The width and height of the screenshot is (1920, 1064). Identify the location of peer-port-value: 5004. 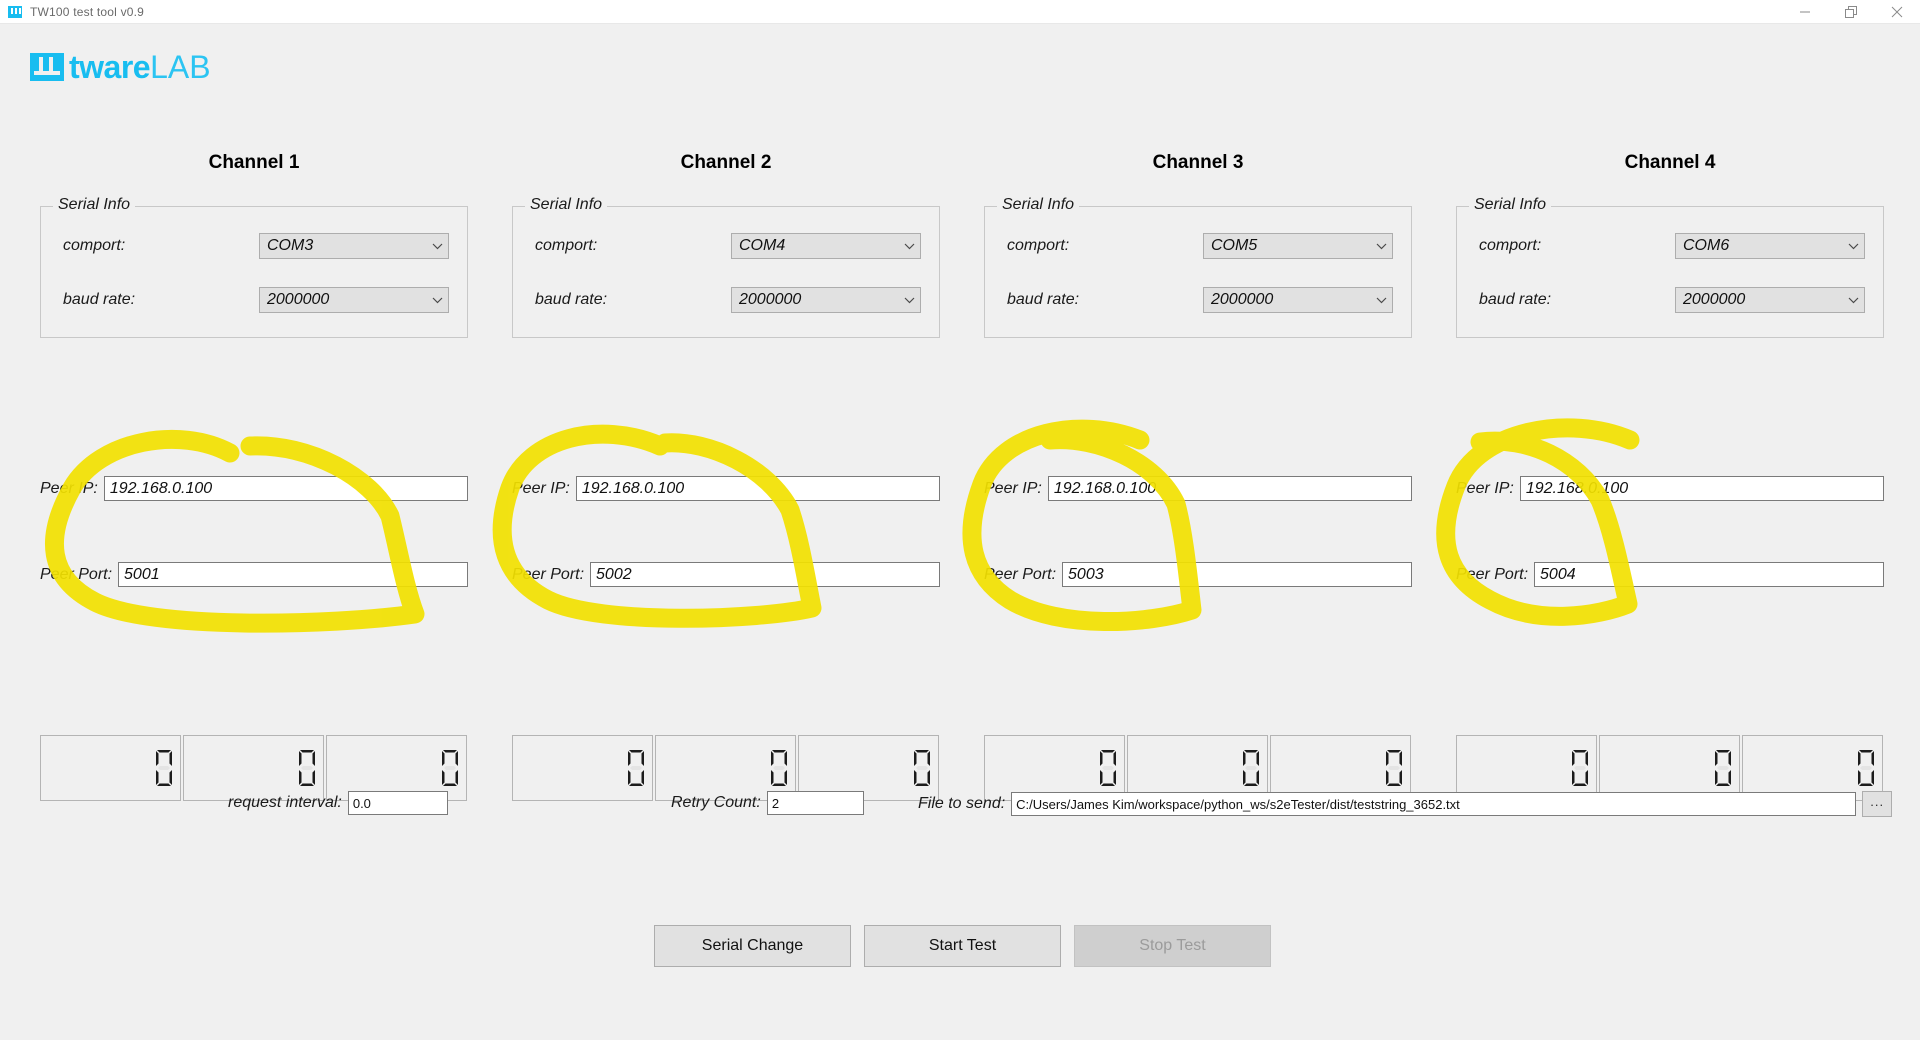
(1558, 574).